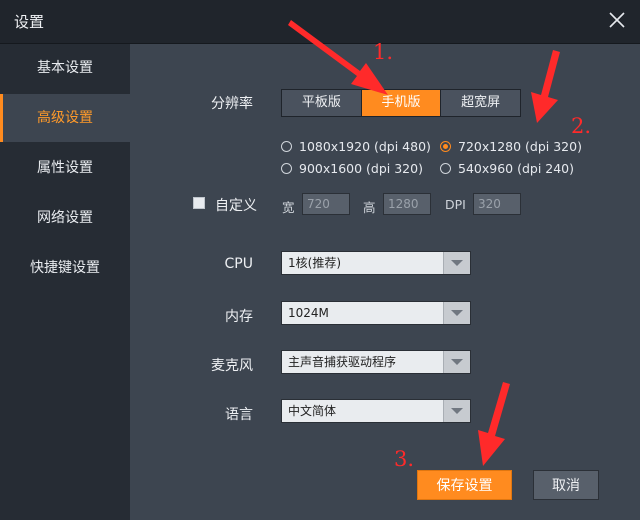  Describe the element at coordinates (516, 168) in the screenshot. I see `resolution-option-label: 540x960 (dpi 240)` at that location.